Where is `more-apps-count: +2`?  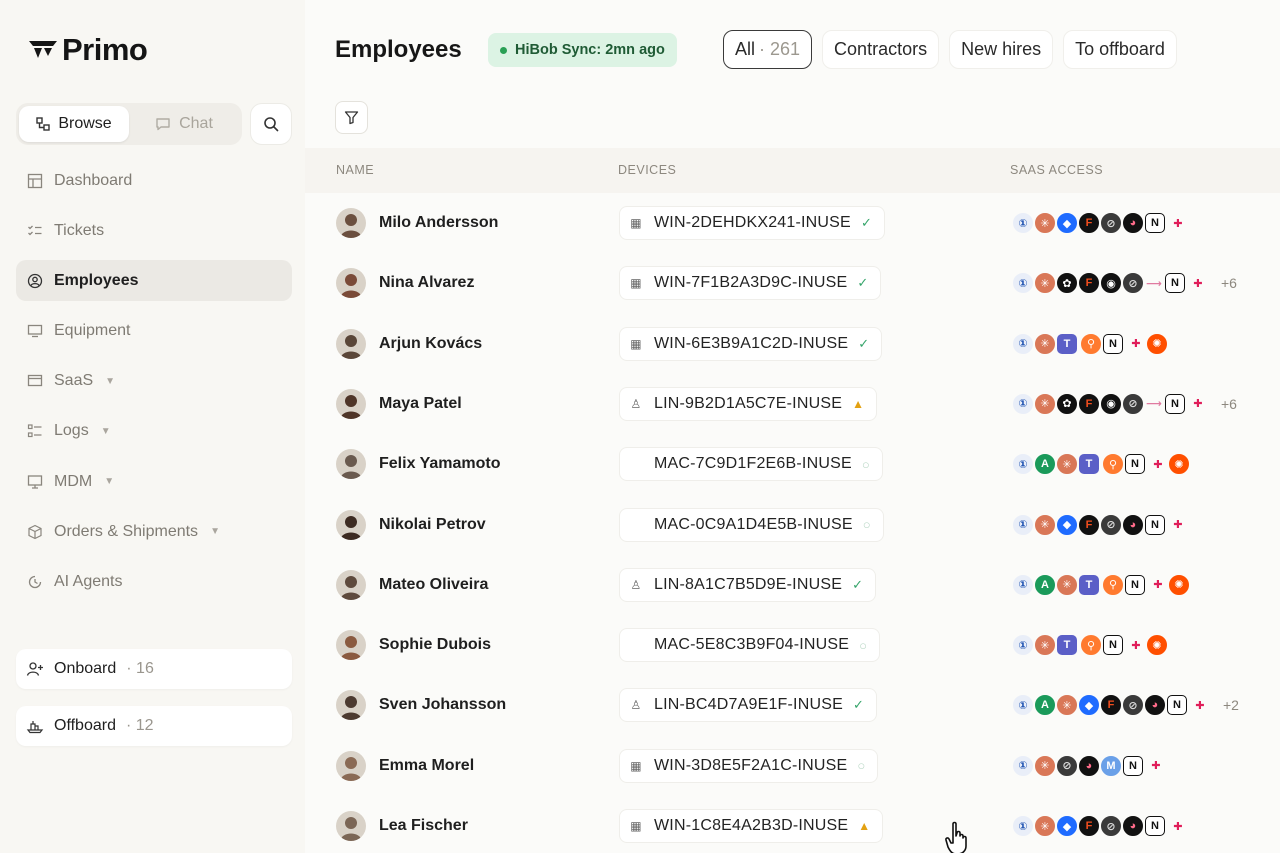 more-apps-count: +2 is located at coordinates (1231, 705).